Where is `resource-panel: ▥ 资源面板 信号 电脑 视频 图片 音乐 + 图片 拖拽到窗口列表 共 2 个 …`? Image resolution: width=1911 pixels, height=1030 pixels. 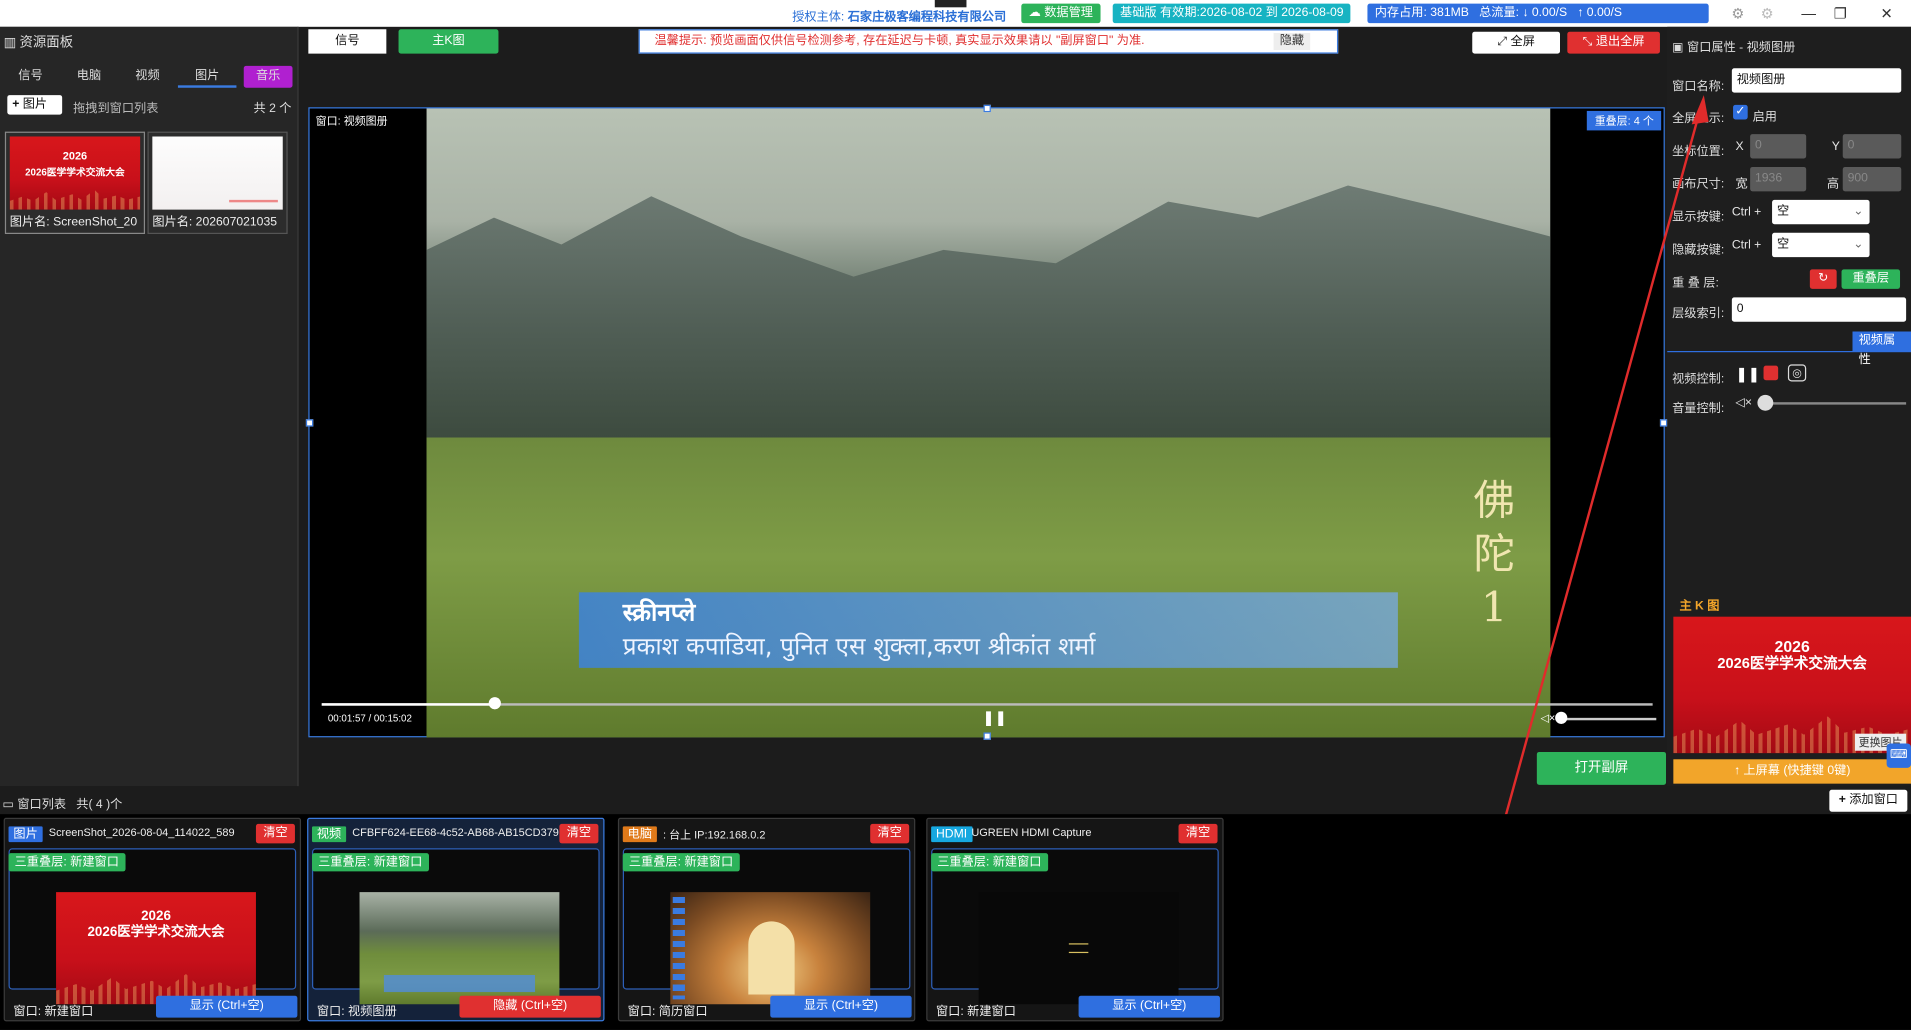 resource-panel: ▥ 资源面板 信号 电脑 视频 图片 音乐 + 图片 拖拽到窗口列表 共 2 个 … is located at coordinates (149, 406).